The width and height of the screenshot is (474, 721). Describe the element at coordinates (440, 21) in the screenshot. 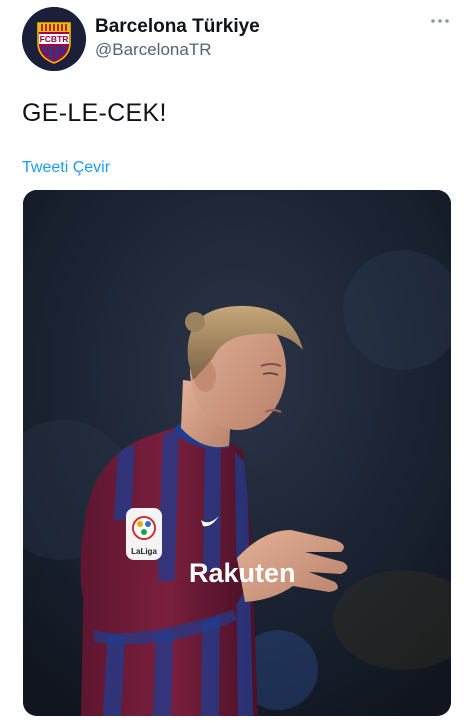

I see `more-dots-icon` at that location.